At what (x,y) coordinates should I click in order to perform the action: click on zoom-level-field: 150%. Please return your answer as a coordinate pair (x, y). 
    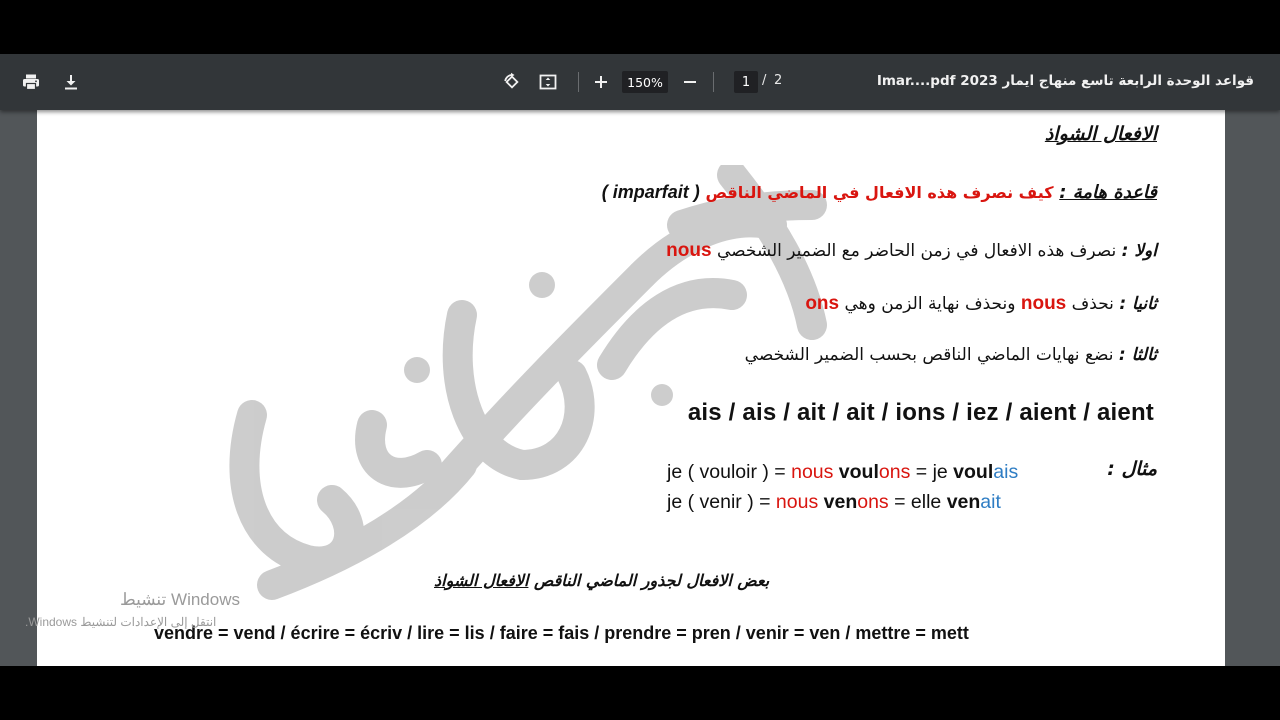
    Looking at the image, I should click on (645, 82).